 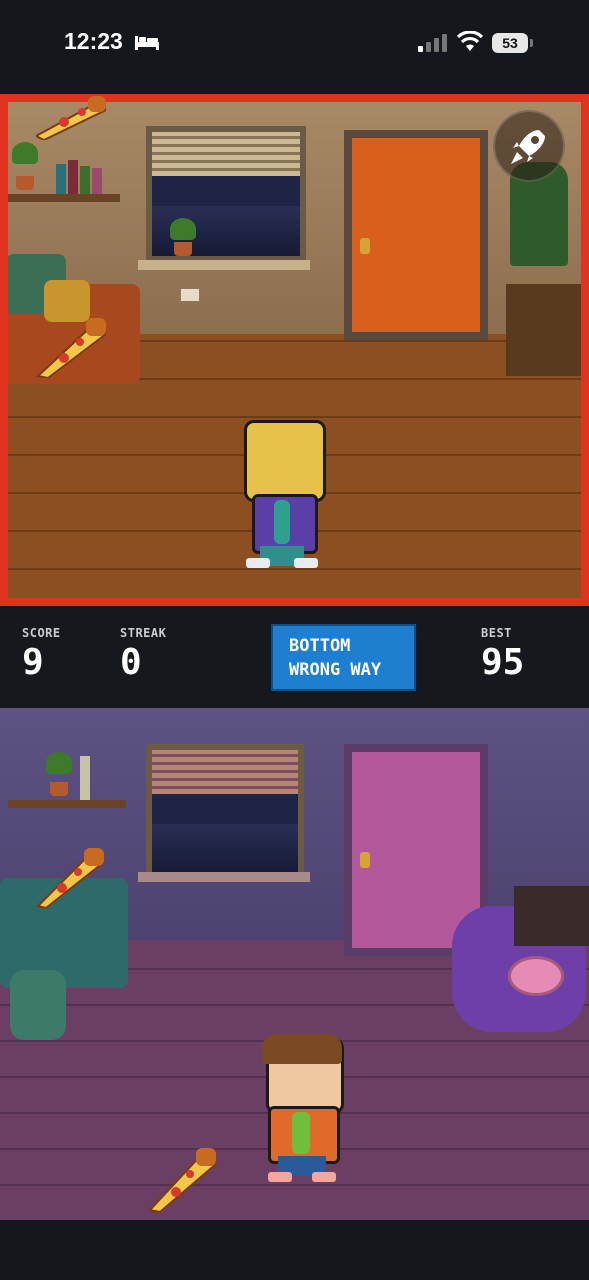 I want to click on wall-outlet, so click(x=190, y=295).